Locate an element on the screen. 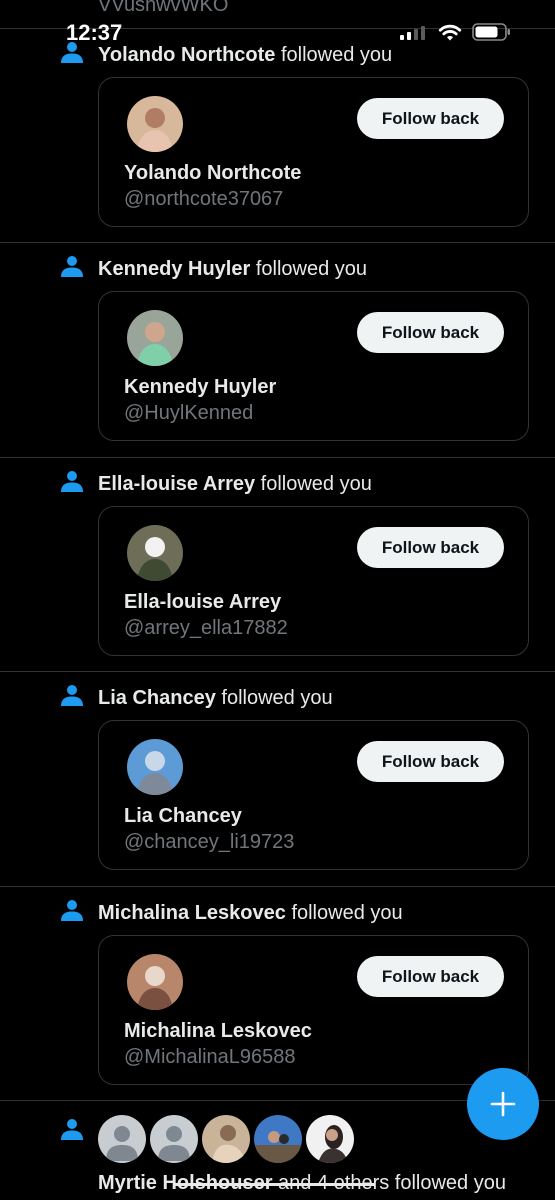  status-clock: 12:37 is located at coordinates (94, 32).